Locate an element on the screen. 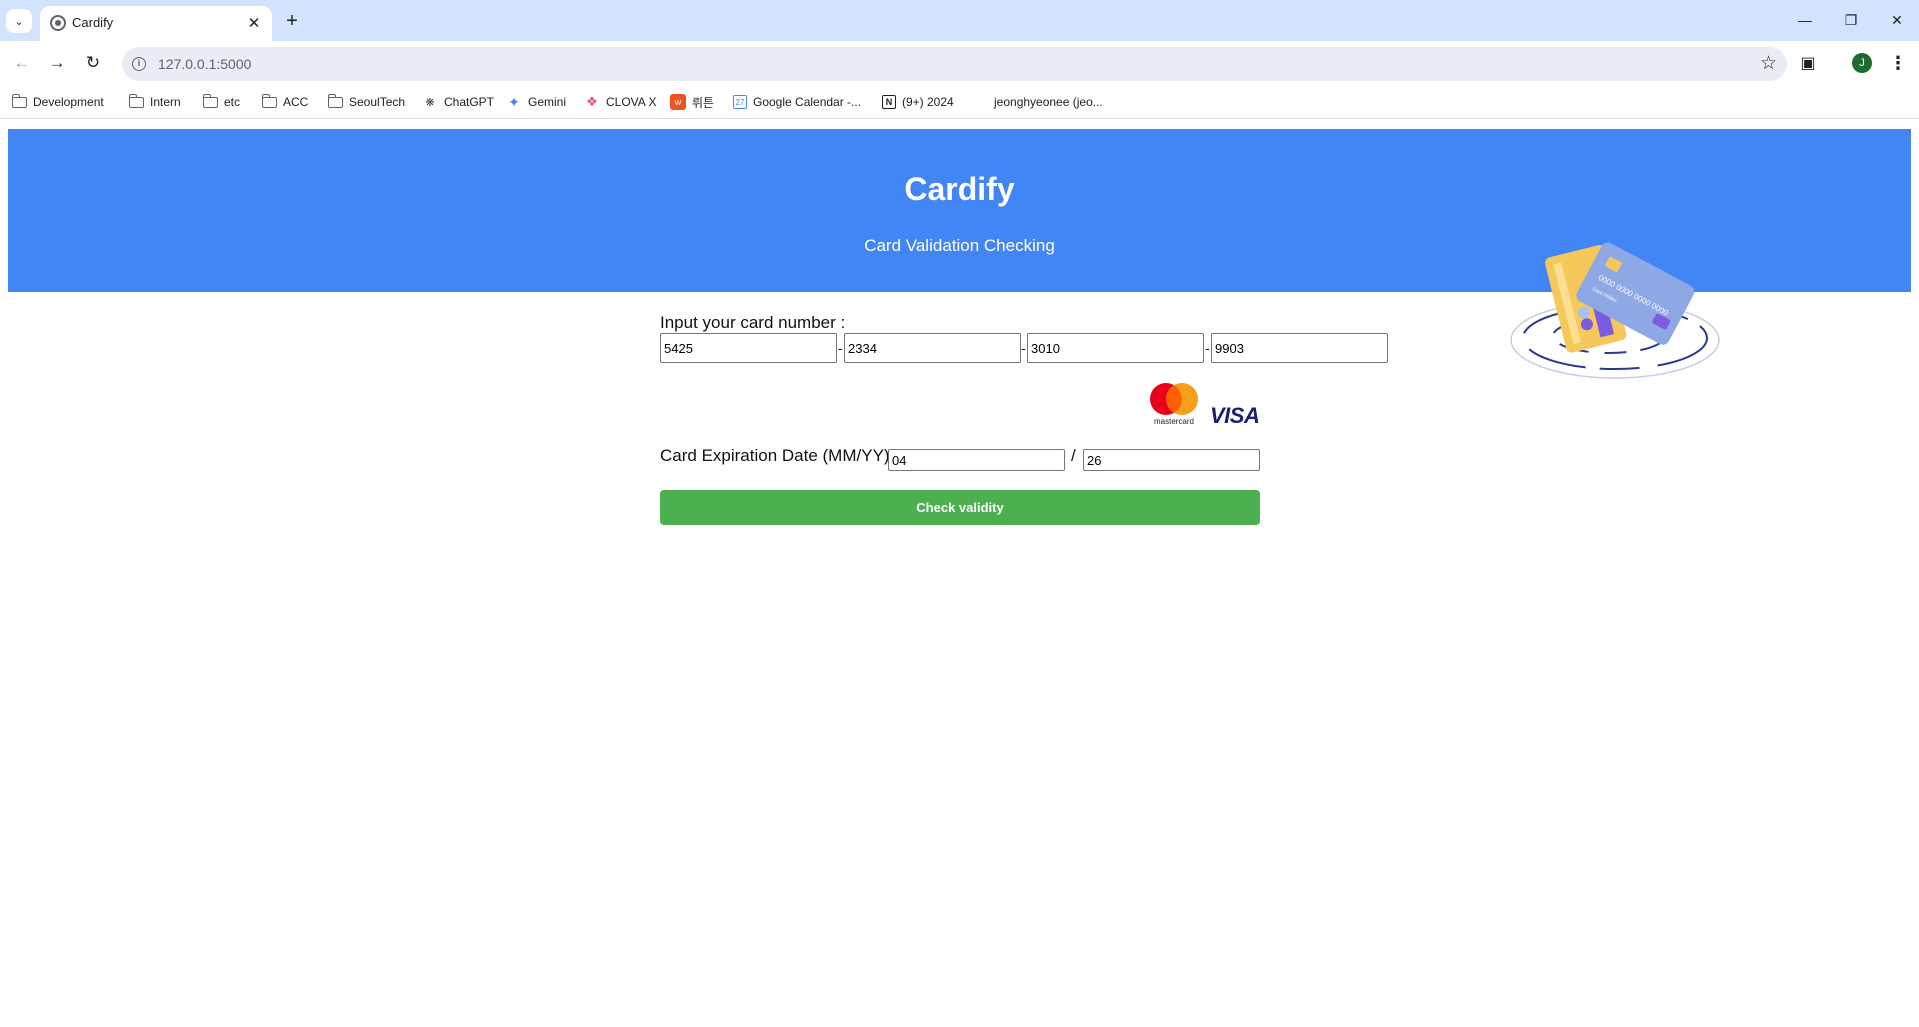 The image size is (1919, 1027). bookmark-label: Gemini is located at coordinates (547, 102).